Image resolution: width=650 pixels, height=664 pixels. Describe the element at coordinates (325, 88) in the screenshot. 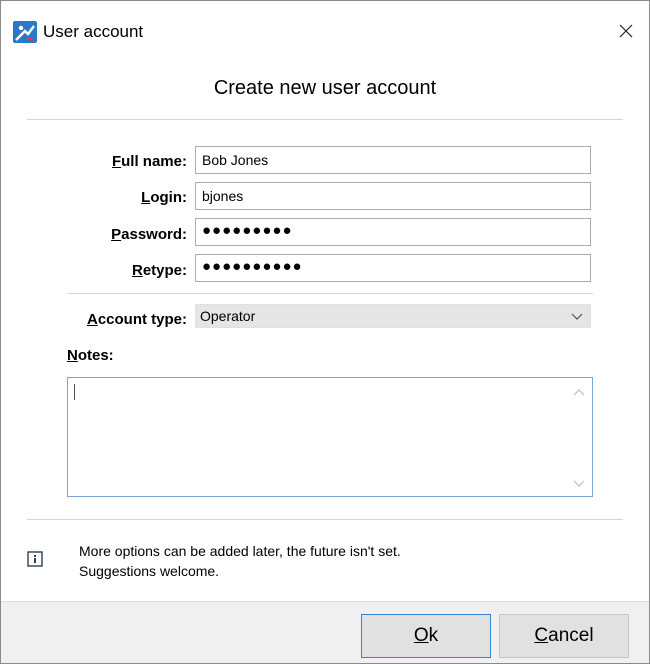

I see `page-title: Create new user account` at that location.